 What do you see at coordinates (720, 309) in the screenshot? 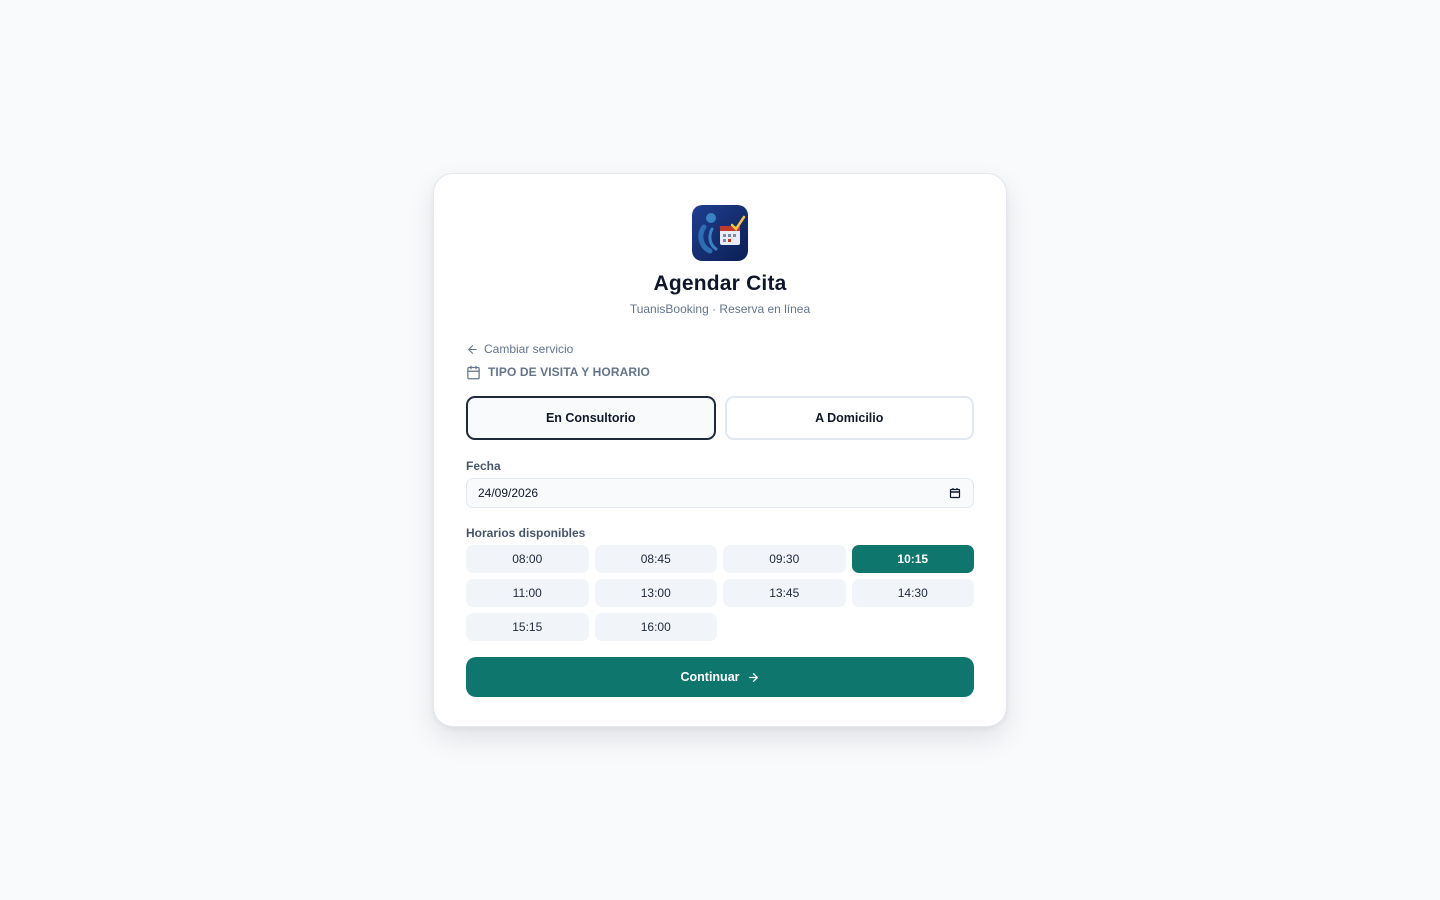
I see `page-subtitle: TuanisBooking · Reserva en línea` at bounding box center [720, 309].